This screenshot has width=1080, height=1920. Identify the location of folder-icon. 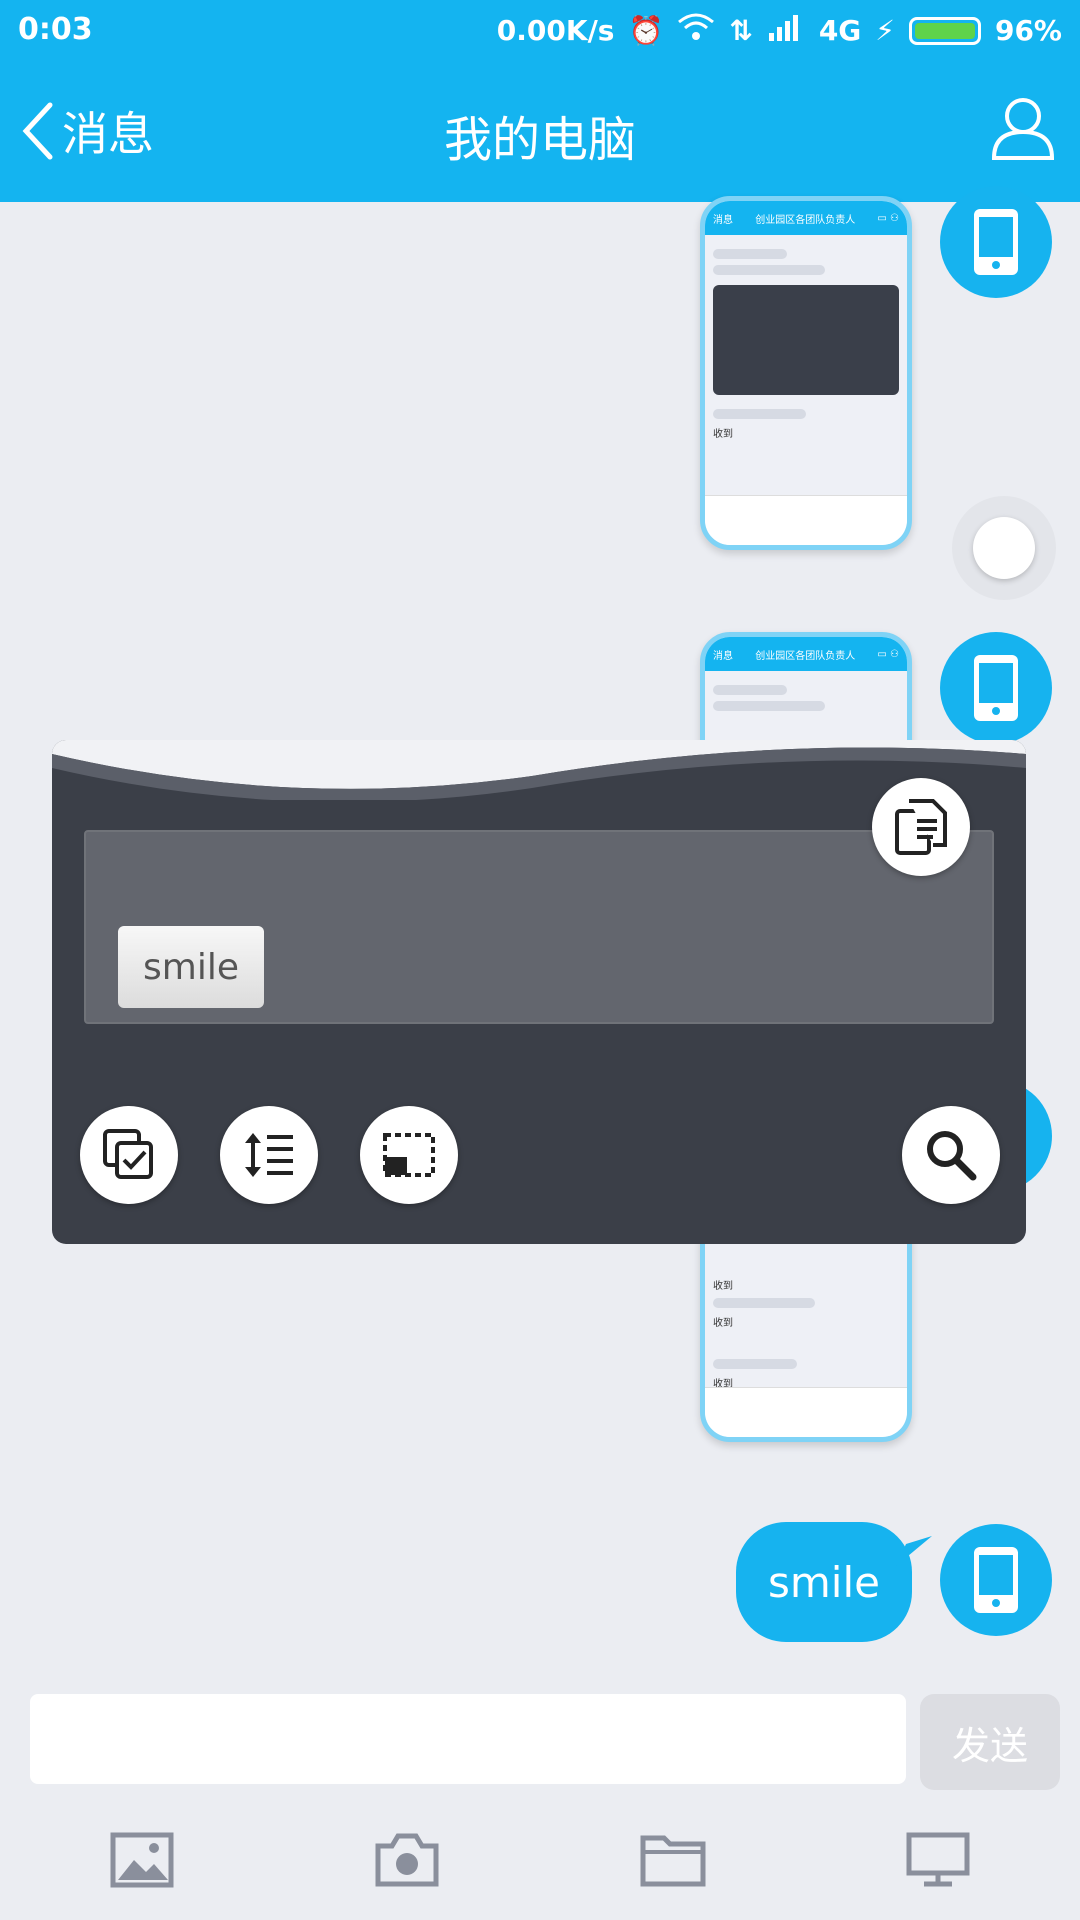
(673, 1861).